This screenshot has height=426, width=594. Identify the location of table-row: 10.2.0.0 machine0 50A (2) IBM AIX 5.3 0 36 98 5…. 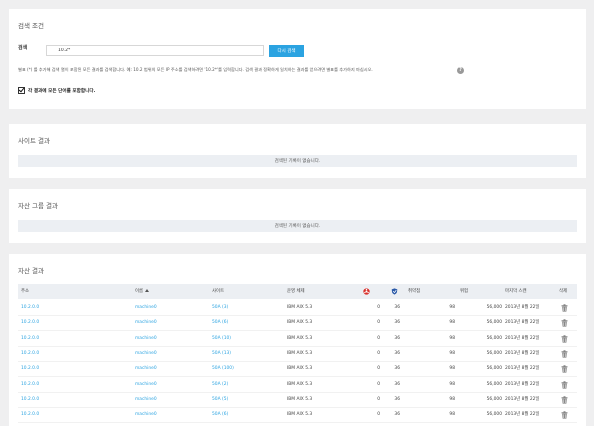
(297, 385).